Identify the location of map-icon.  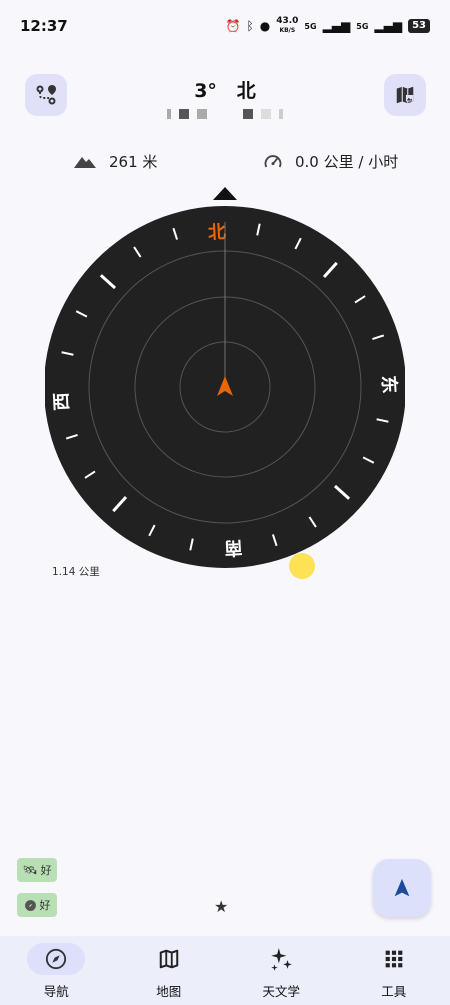
(169, 959).